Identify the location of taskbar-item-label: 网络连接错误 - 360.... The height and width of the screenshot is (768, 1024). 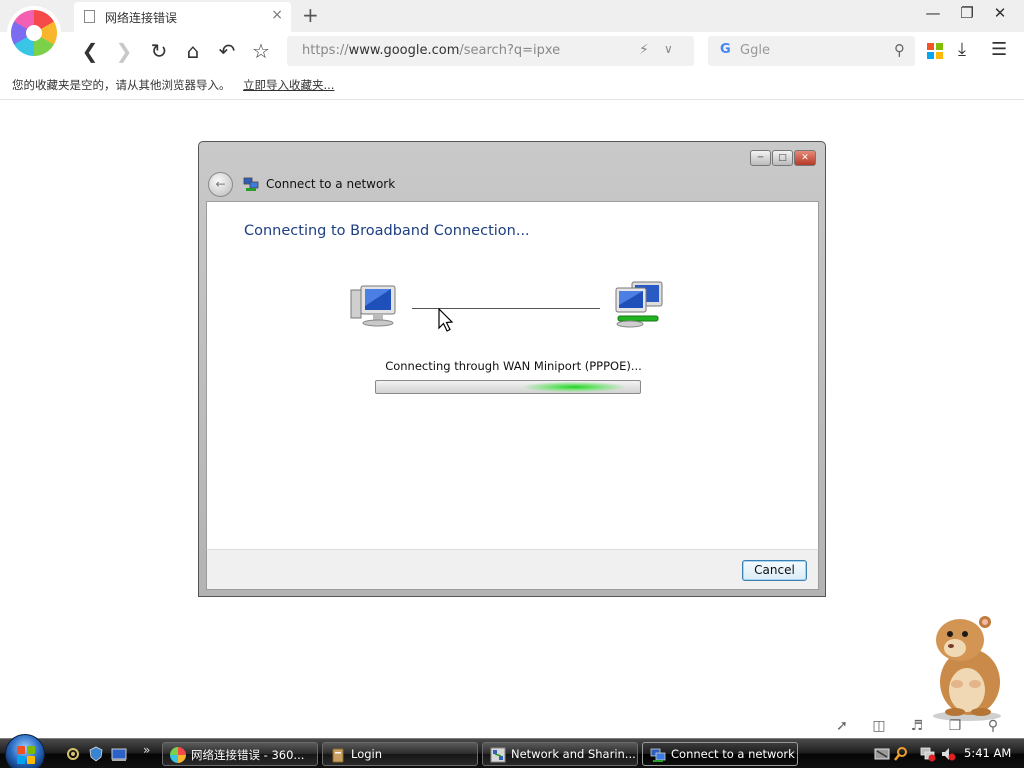
(248, 755).